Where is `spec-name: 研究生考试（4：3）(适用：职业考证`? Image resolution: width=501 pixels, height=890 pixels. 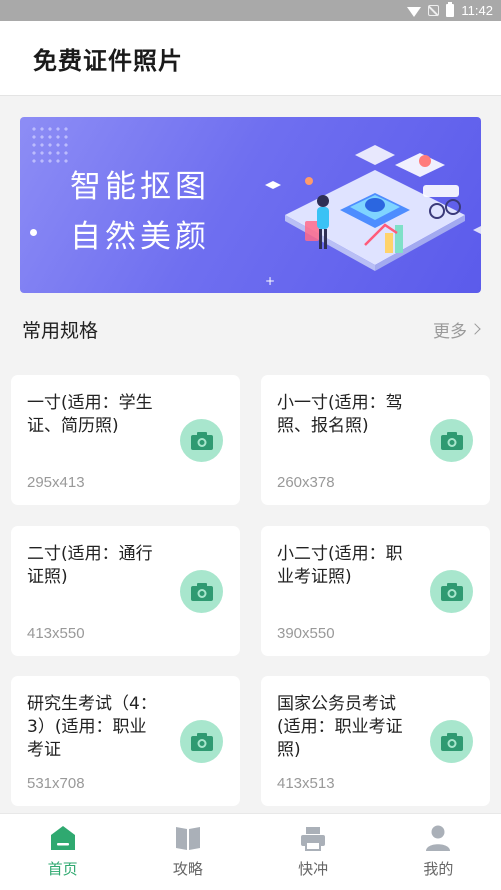 spec-name: 研究生考试（4：3）(适用：职业考证 is located at coordinates (92, 727).